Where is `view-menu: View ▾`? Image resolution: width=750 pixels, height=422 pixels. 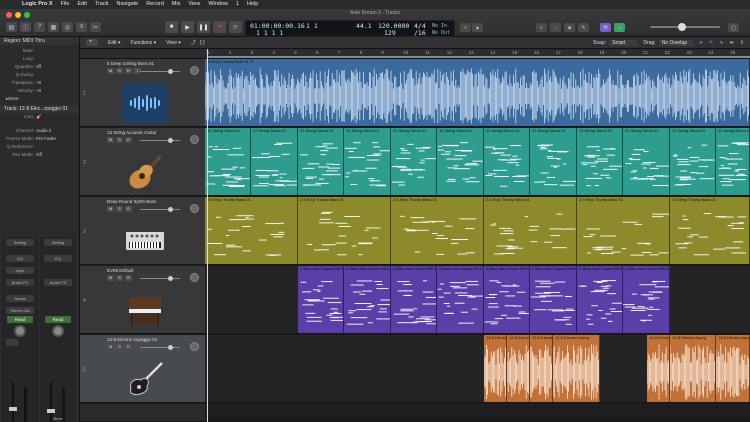 view-menu: View ▾ is located at coordinates (173, 43).